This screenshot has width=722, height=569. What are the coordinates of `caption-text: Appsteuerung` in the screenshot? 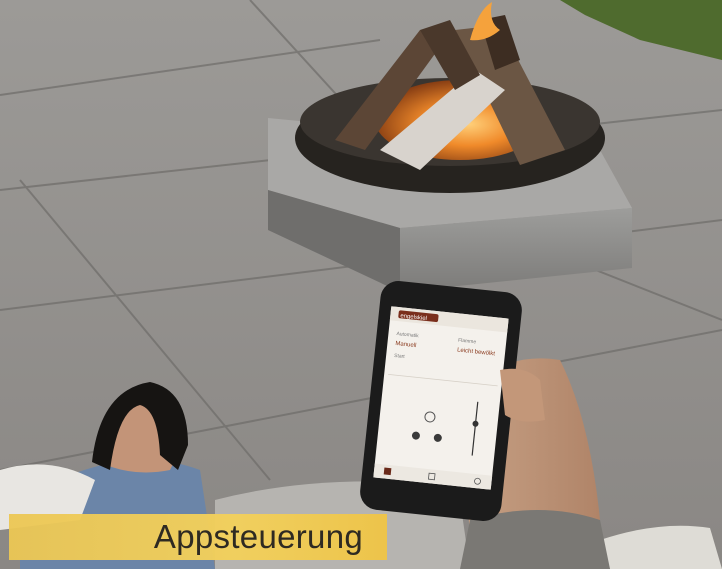 It's located at (258, 536).